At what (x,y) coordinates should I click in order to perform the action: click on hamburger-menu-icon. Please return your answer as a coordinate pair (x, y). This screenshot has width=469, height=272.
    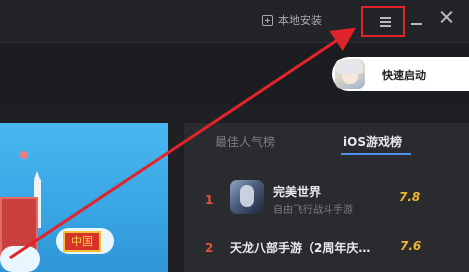
    Looking at the image, I should click on (385, 23).